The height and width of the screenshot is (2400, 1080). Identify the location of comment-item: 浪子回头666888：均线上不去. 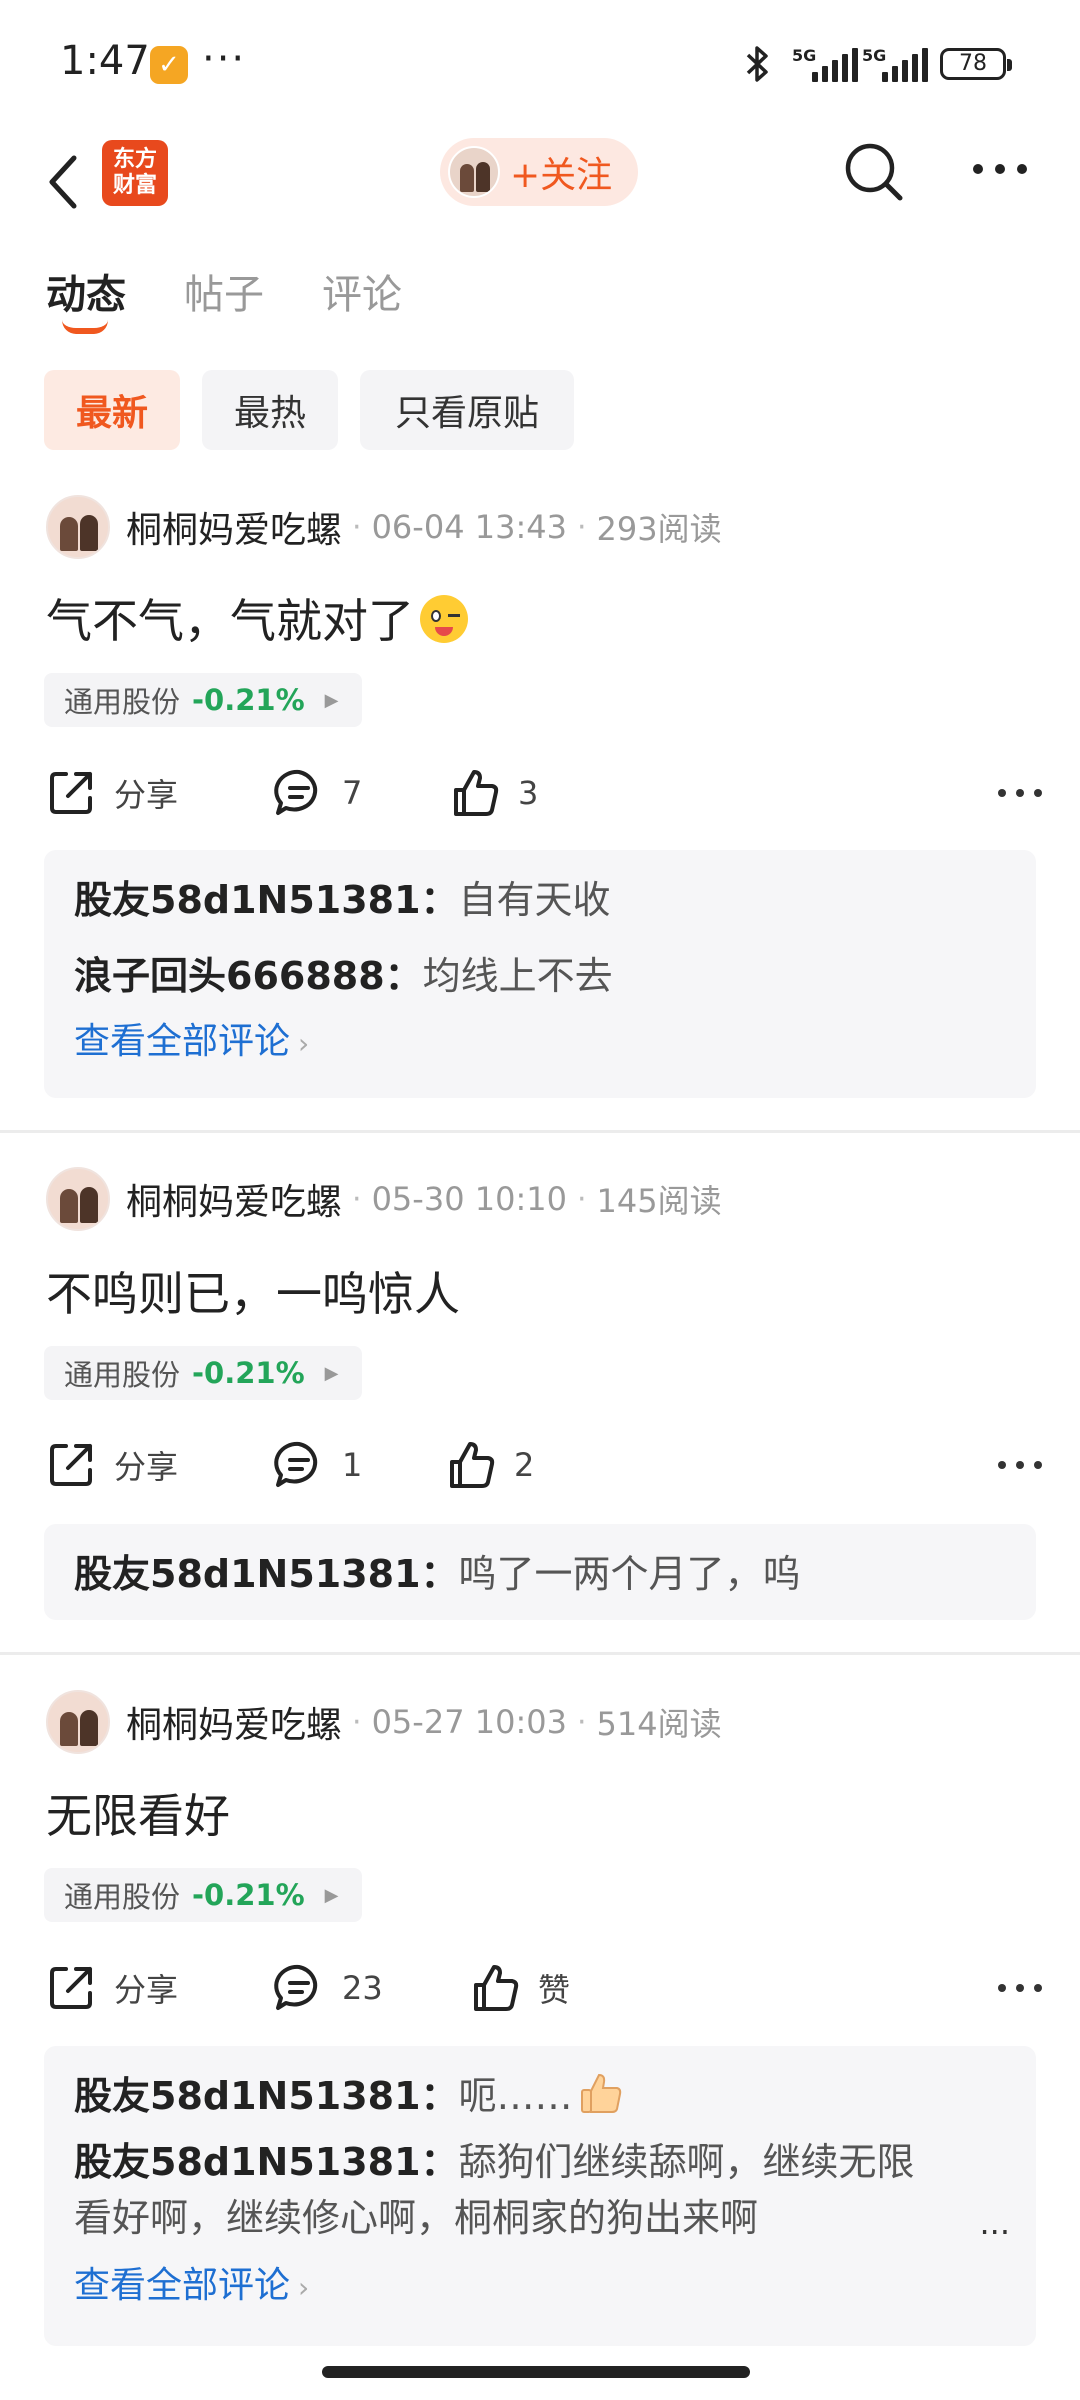
(343, 976).